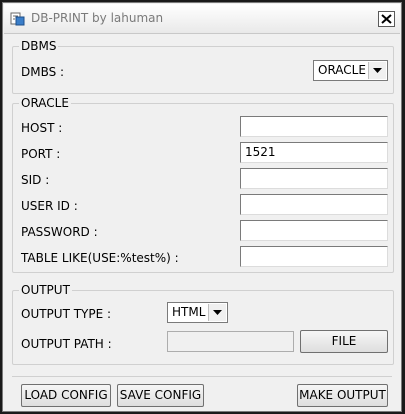 This screenshot has width=405, height=414. What do you see at coordinates (314, 230) in the screenshot?
I see `password-input` at bounding box center [314, 230].